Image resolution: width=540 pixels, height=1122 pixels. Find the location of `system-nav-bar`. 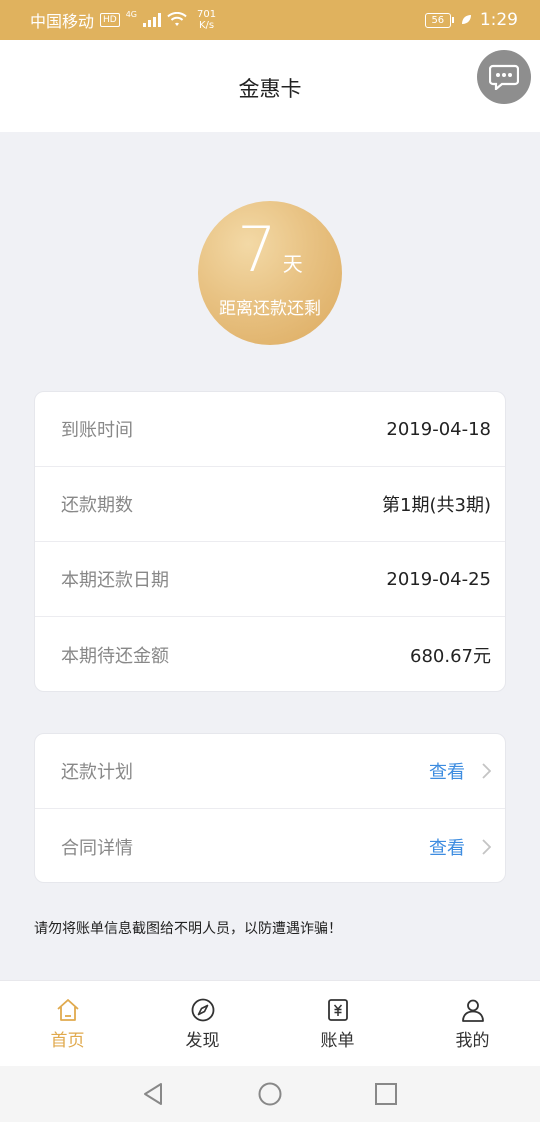

system-nav-bar is located at coordinates (270, 1094).